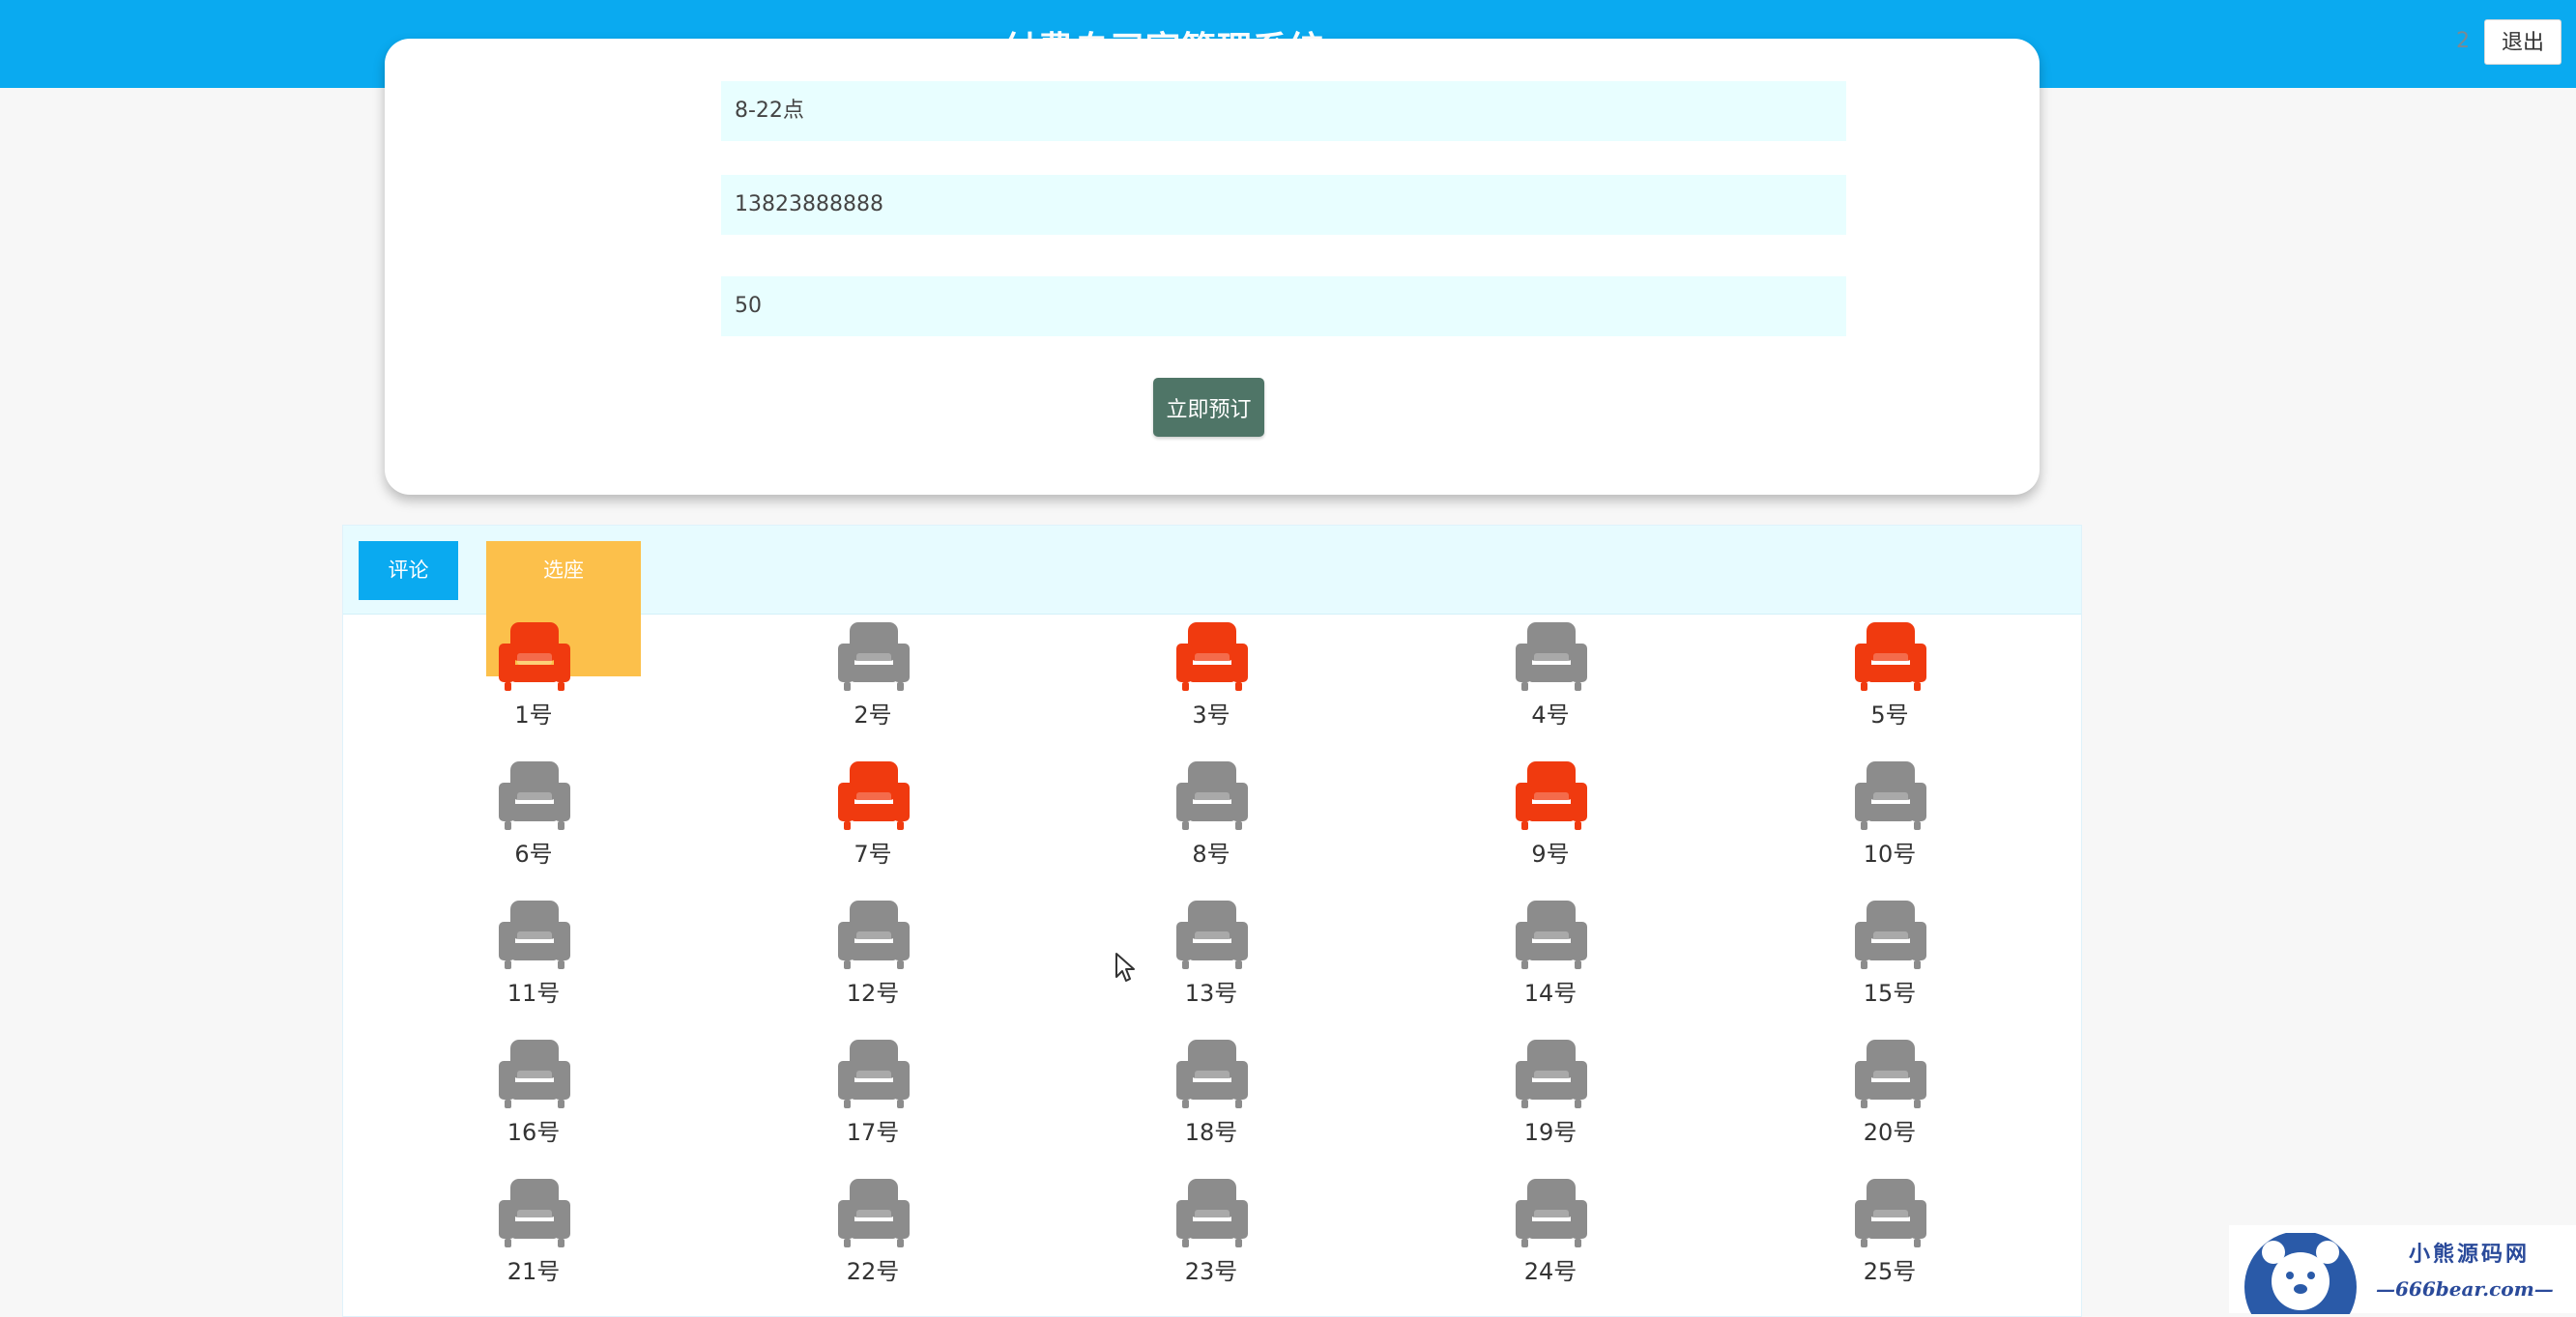 This screenshot has height=1317, width=2576. I want to click on seat-5: 5号, so click(1889, 682).